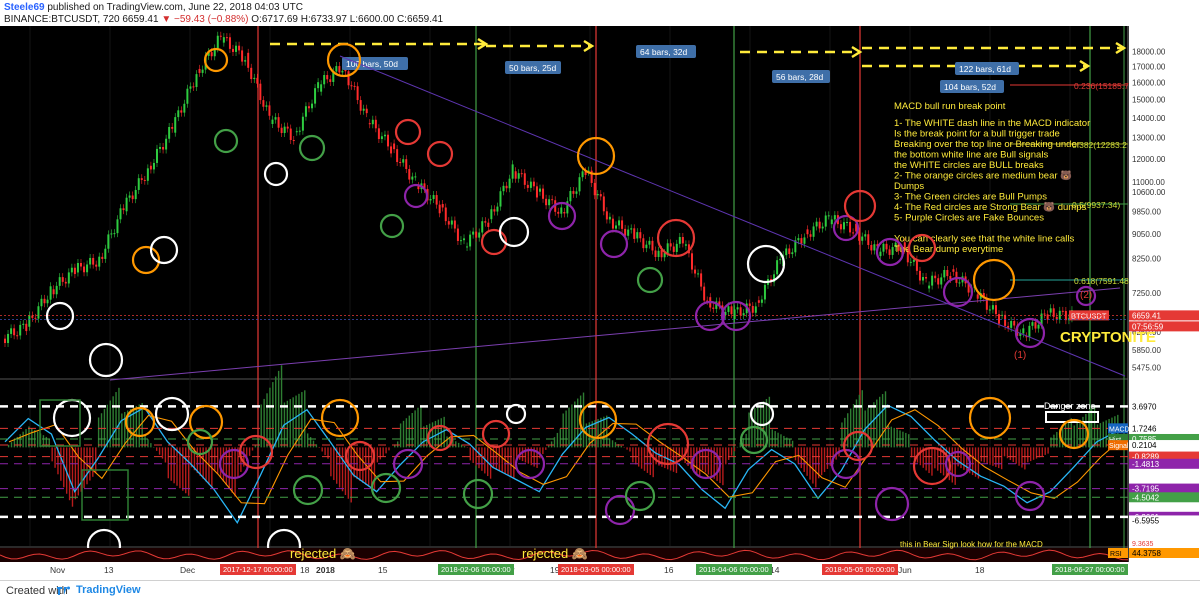 The image size is (1200, 602). I want to click on price-axis-label: 11000.00, so click(1148, 182).